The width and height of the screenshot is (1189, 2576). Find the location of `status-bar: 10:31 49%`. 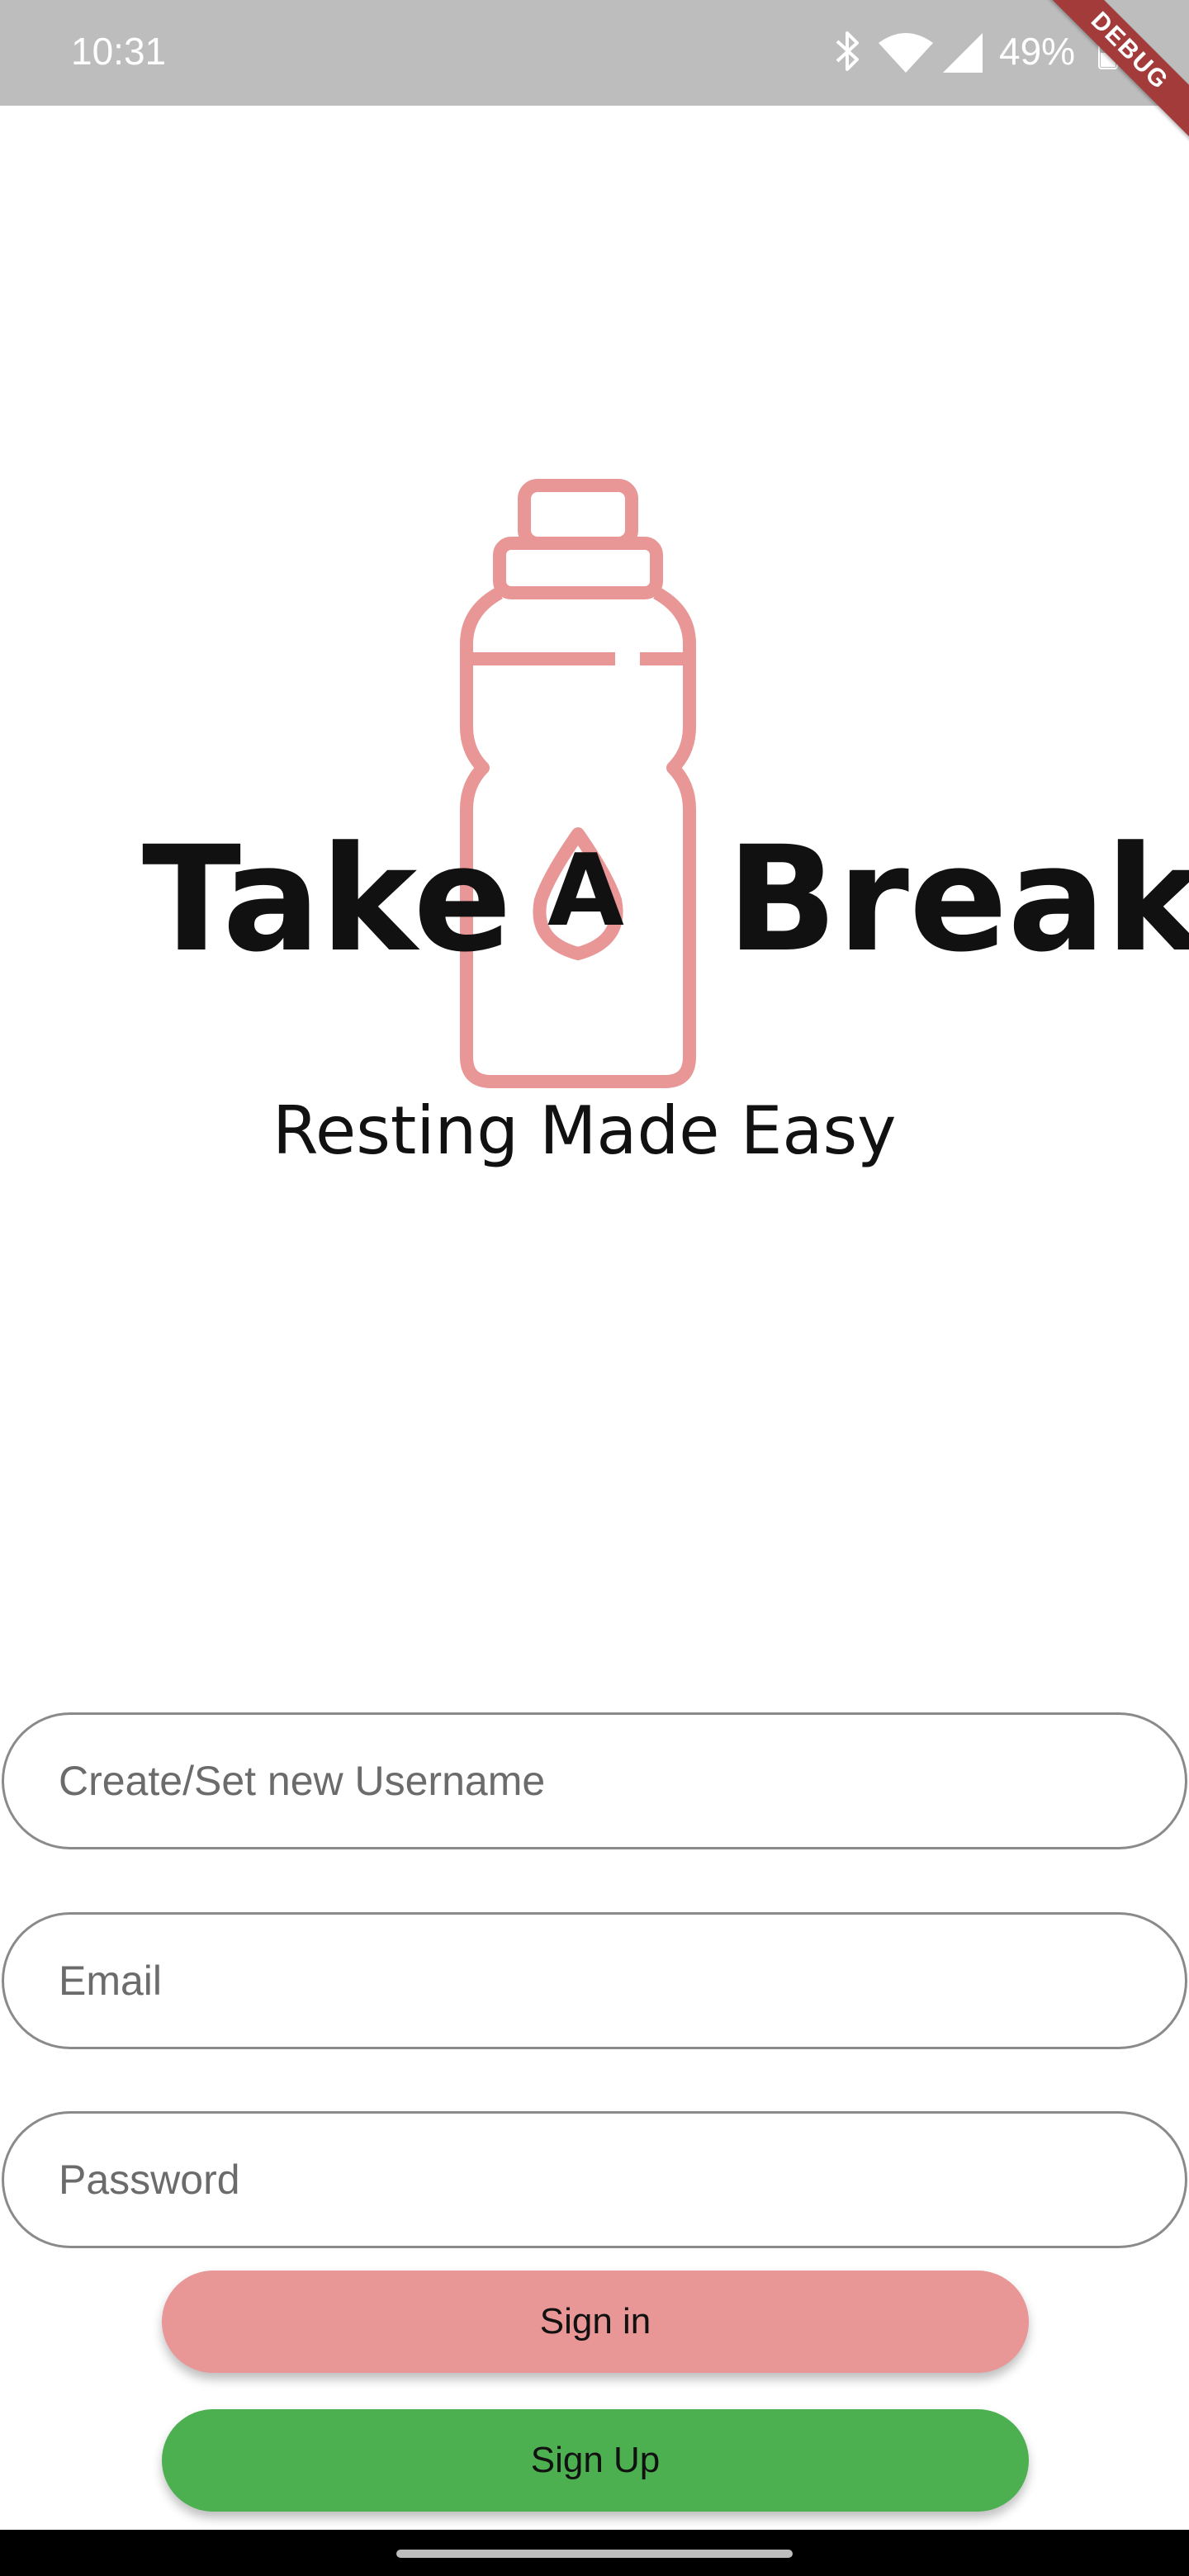

status-bar: 10:31 49% is located at coordinates (594, 53).